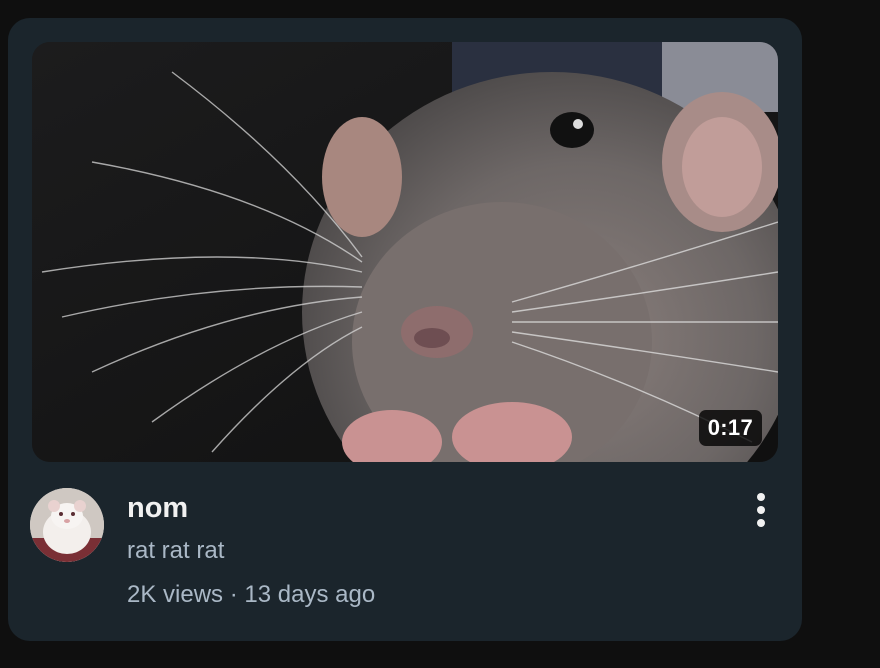 This screenshot has height=668, width=880. Describe the element at coordinates (730, 428) in the screenshot. I see `duration-badge: 0:17` at that location.